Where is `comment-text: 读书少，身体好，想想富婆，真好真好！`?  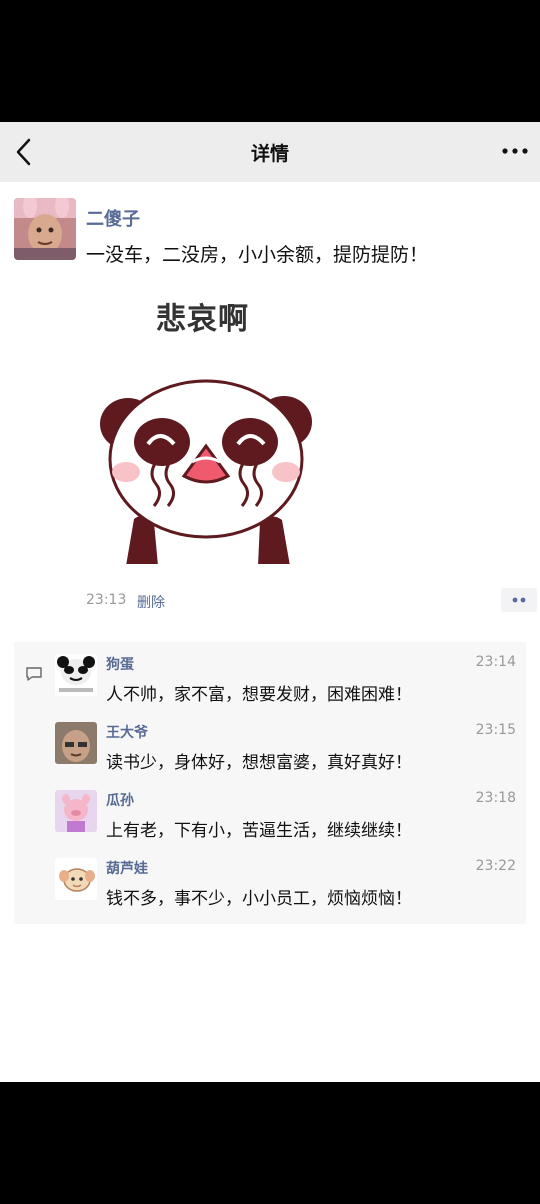 comment-text: 读书少，身体好，想想富婆，真好真好！ is located at coordinates (259, 763).